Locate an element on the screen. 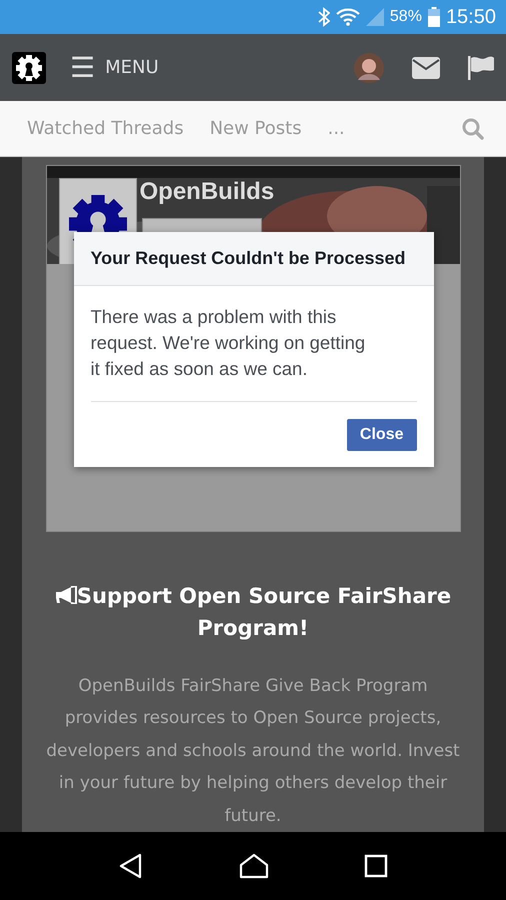 Image resolution: width=506 pixels, height=900 pixels. logo-icon is located at coordinates (29, 68).